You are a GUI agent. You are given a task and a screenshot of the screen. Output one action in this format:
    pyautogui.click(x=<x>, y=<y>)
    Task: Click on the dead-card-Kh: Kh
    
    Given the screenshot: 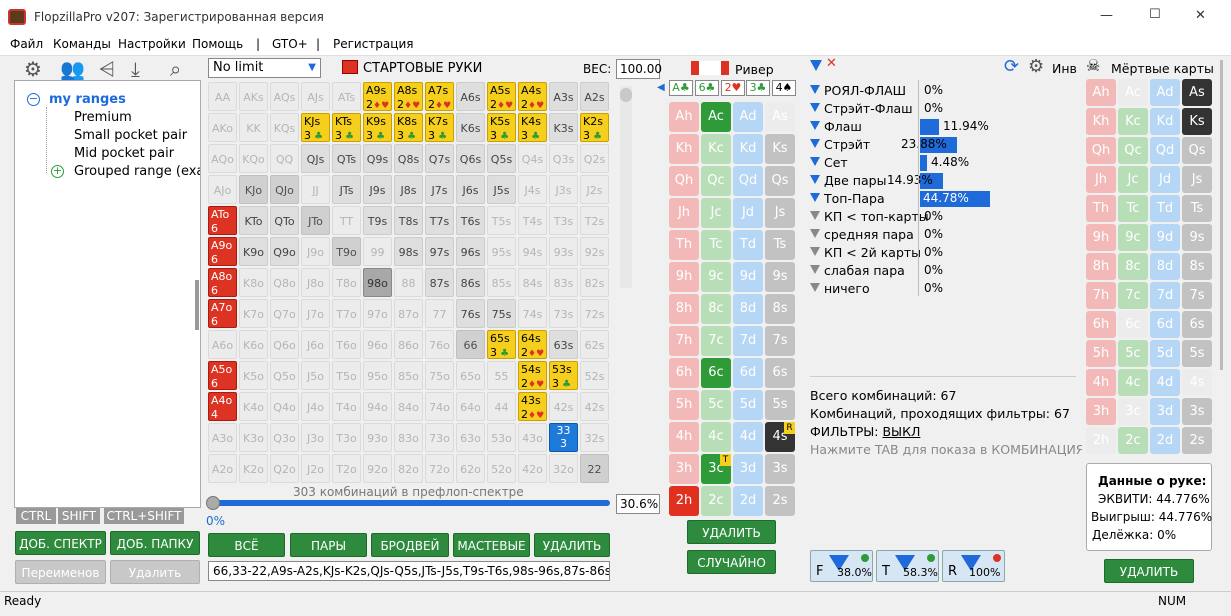 What is the action you would take?
    pyautogui.click(x=1101, y=121)
    